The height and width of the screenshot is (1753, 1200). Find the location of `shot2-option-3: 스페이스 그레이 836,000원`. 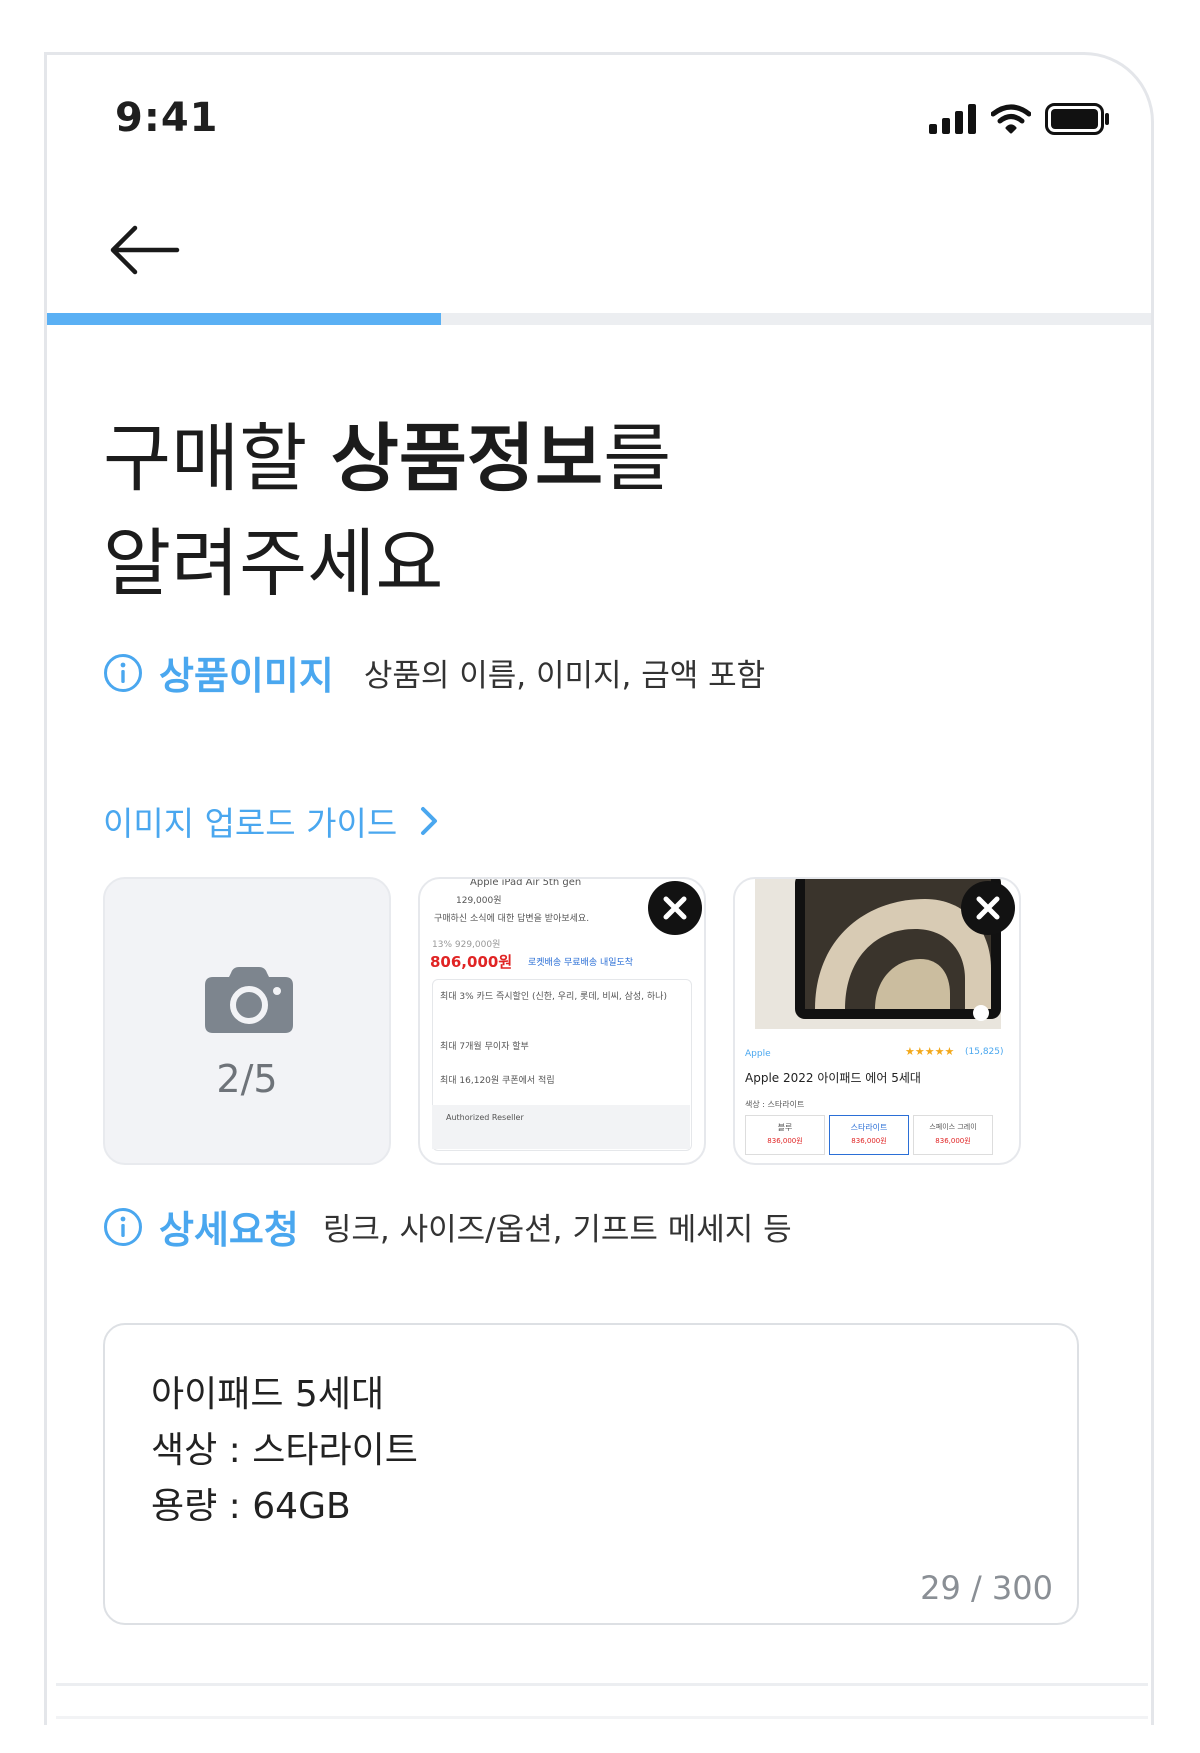

shot2-option-3: 스페이스 그레이 836,000원 is located at coordinates (953, 1135).